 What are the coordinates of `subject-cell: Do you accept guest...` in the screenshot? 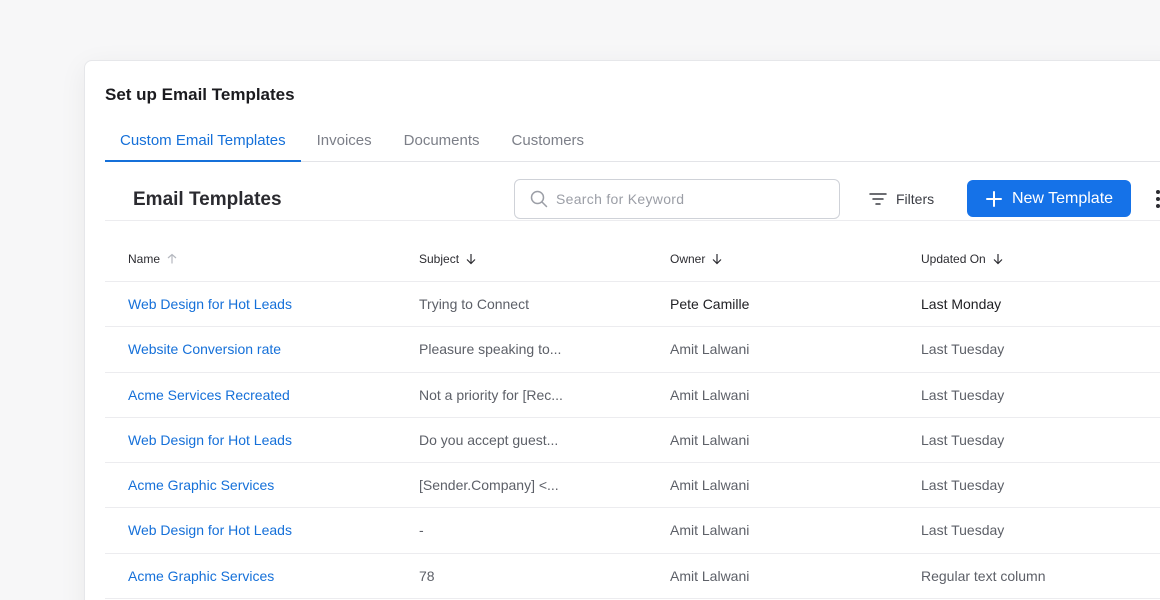 It's located at (489, 439).